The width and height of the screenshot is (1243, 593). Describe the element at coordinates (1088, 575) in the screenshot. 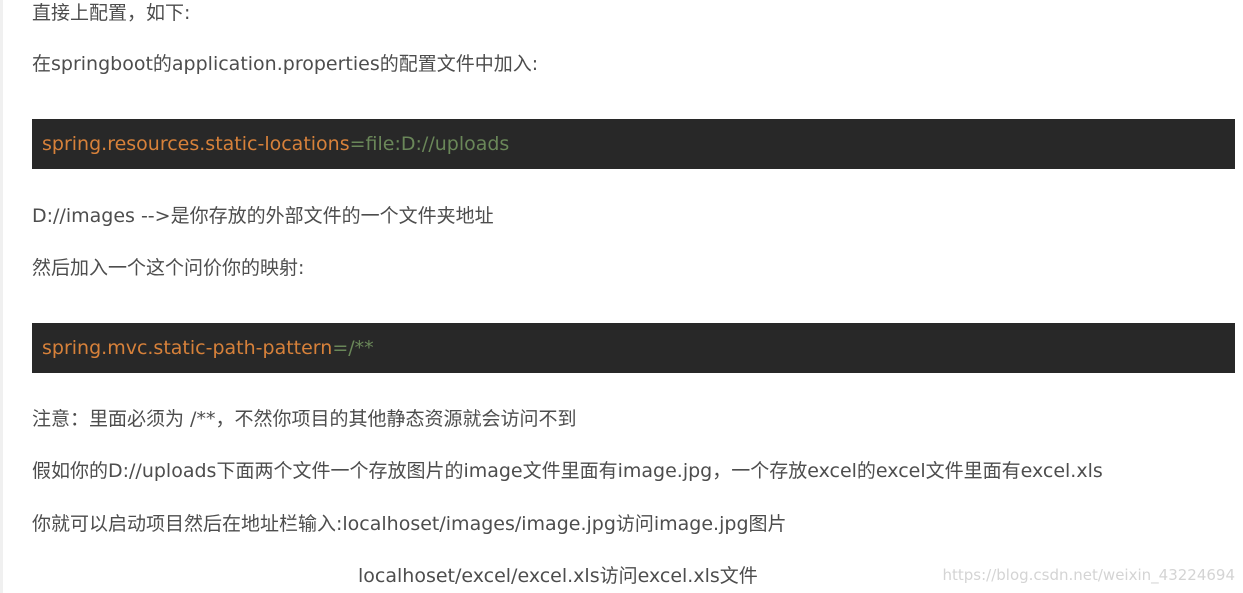

I see `blog-watermark: https://blog.csdn.net/weixin_43224694` at that location.